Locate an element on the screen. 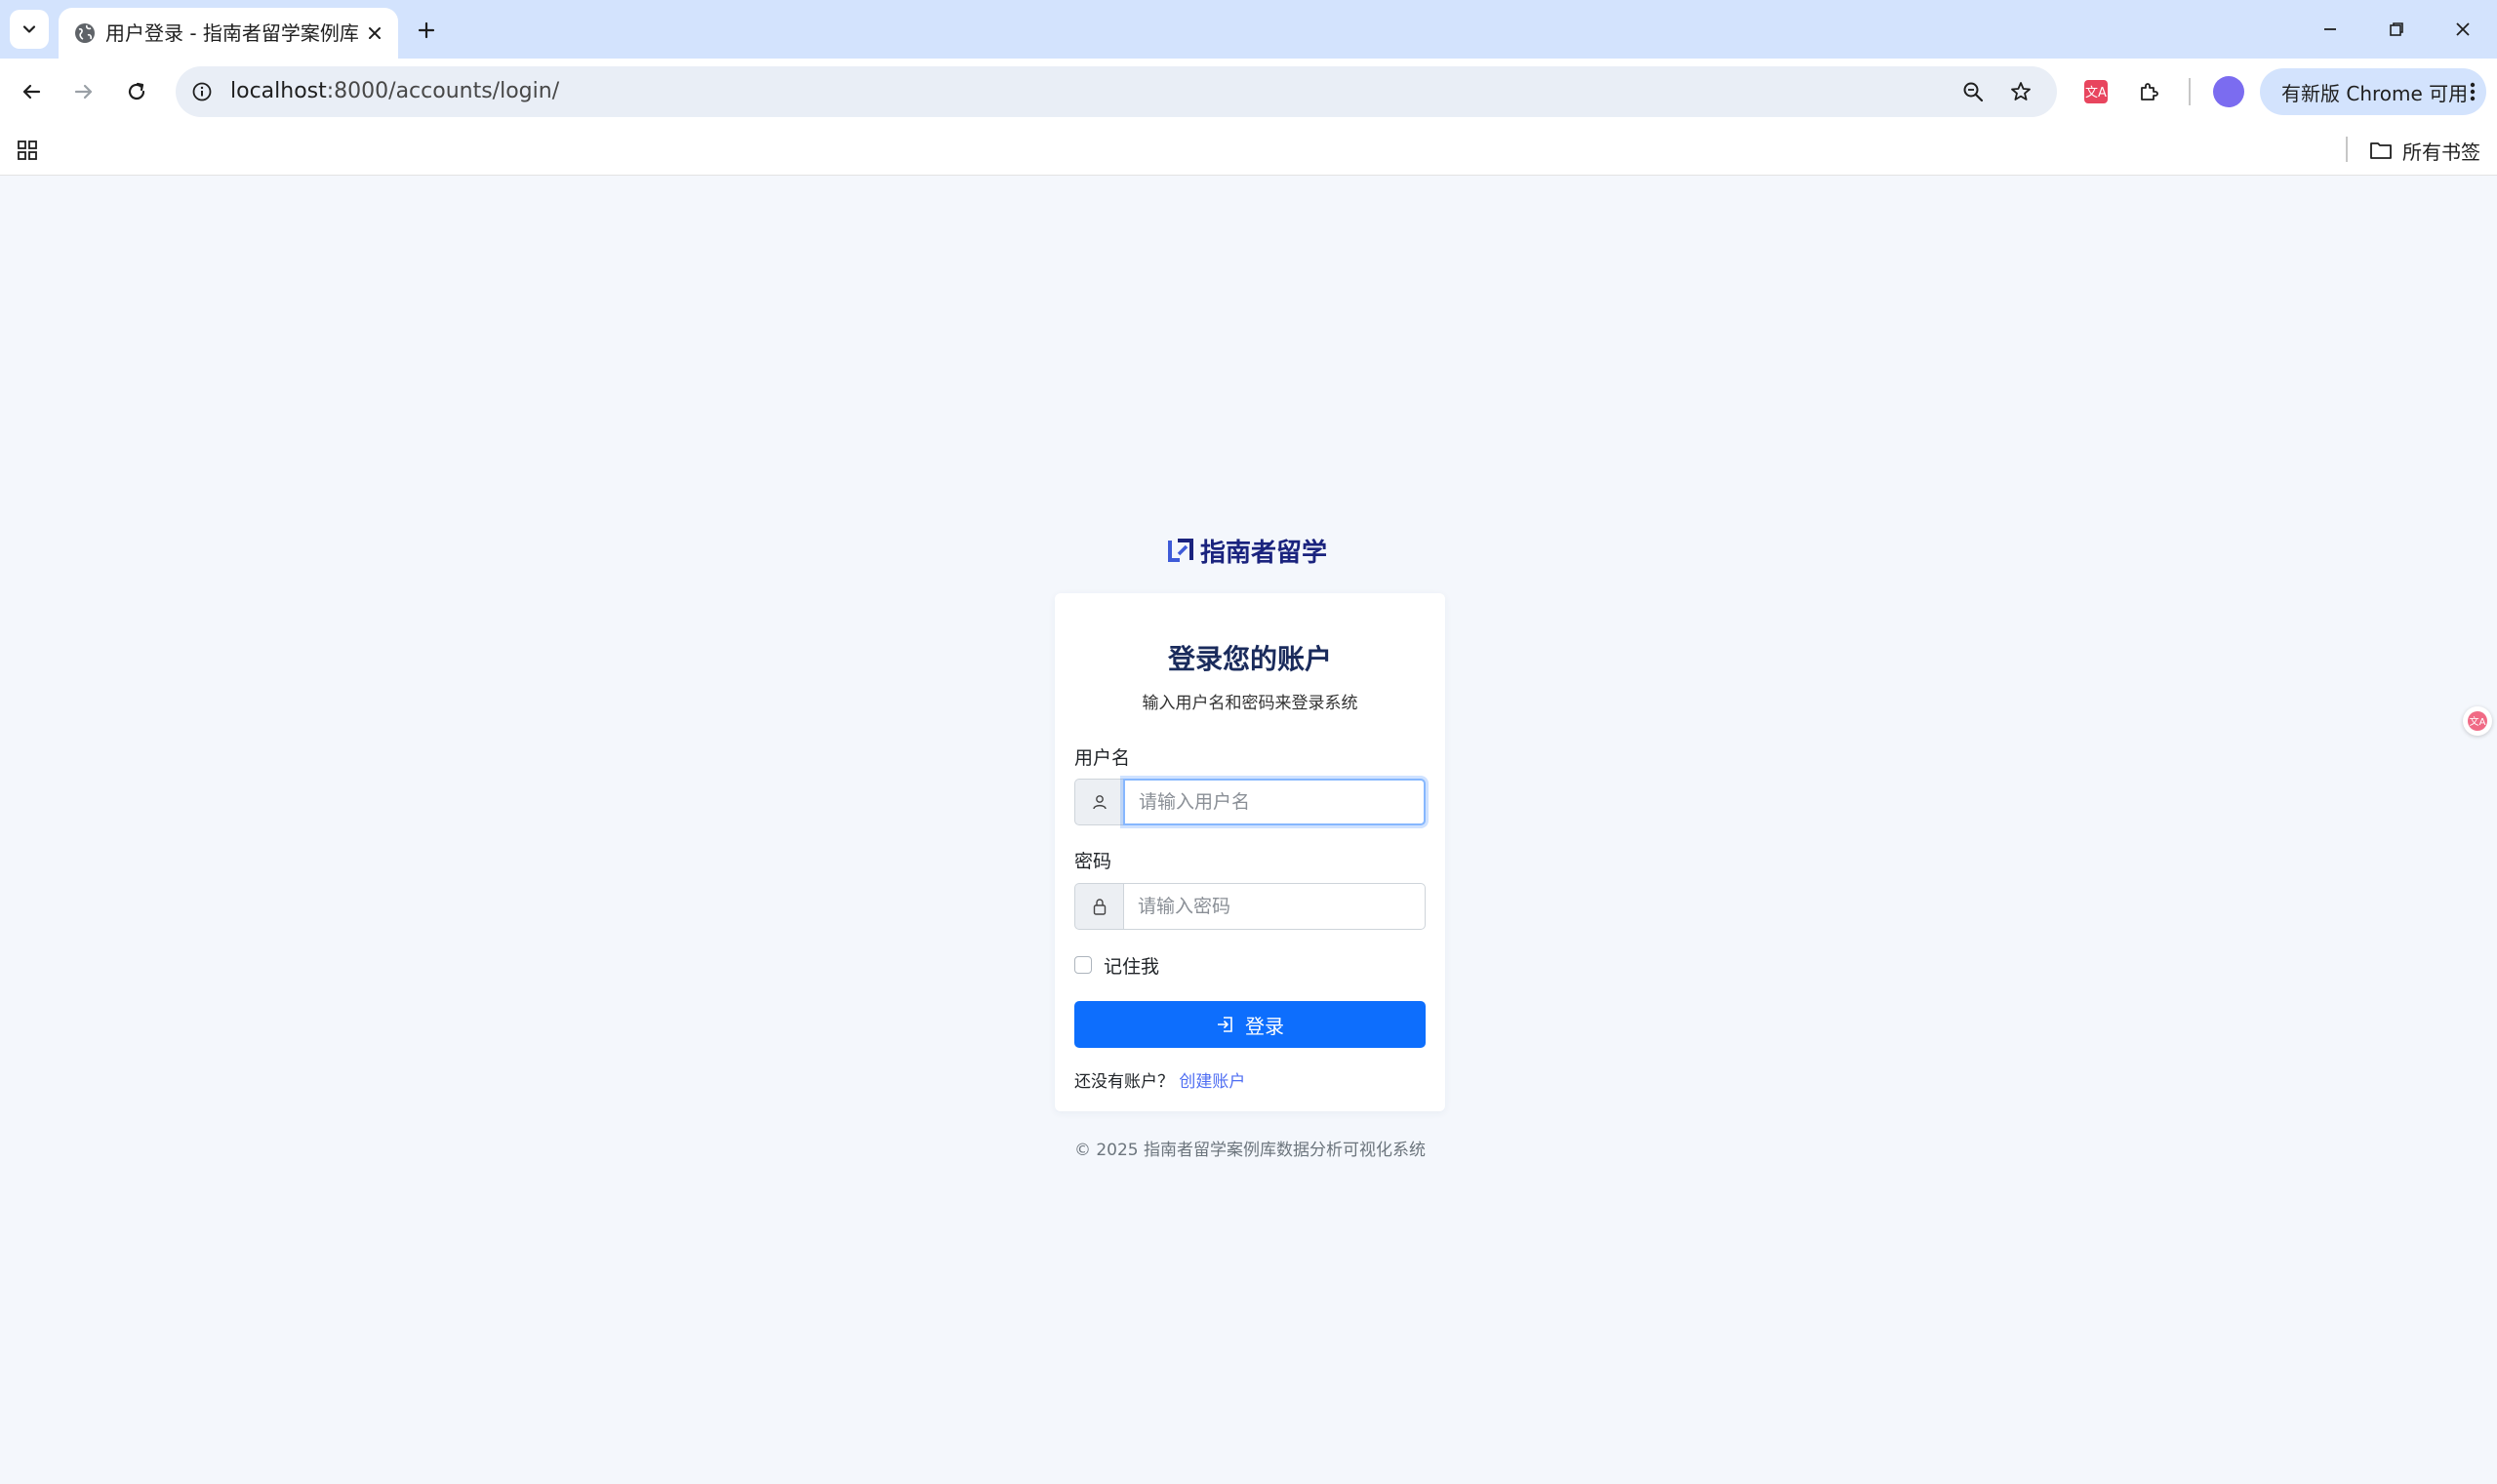 This screenshot has width=2497, height=1484. tab-search-button is located at coordinates (30, 29).